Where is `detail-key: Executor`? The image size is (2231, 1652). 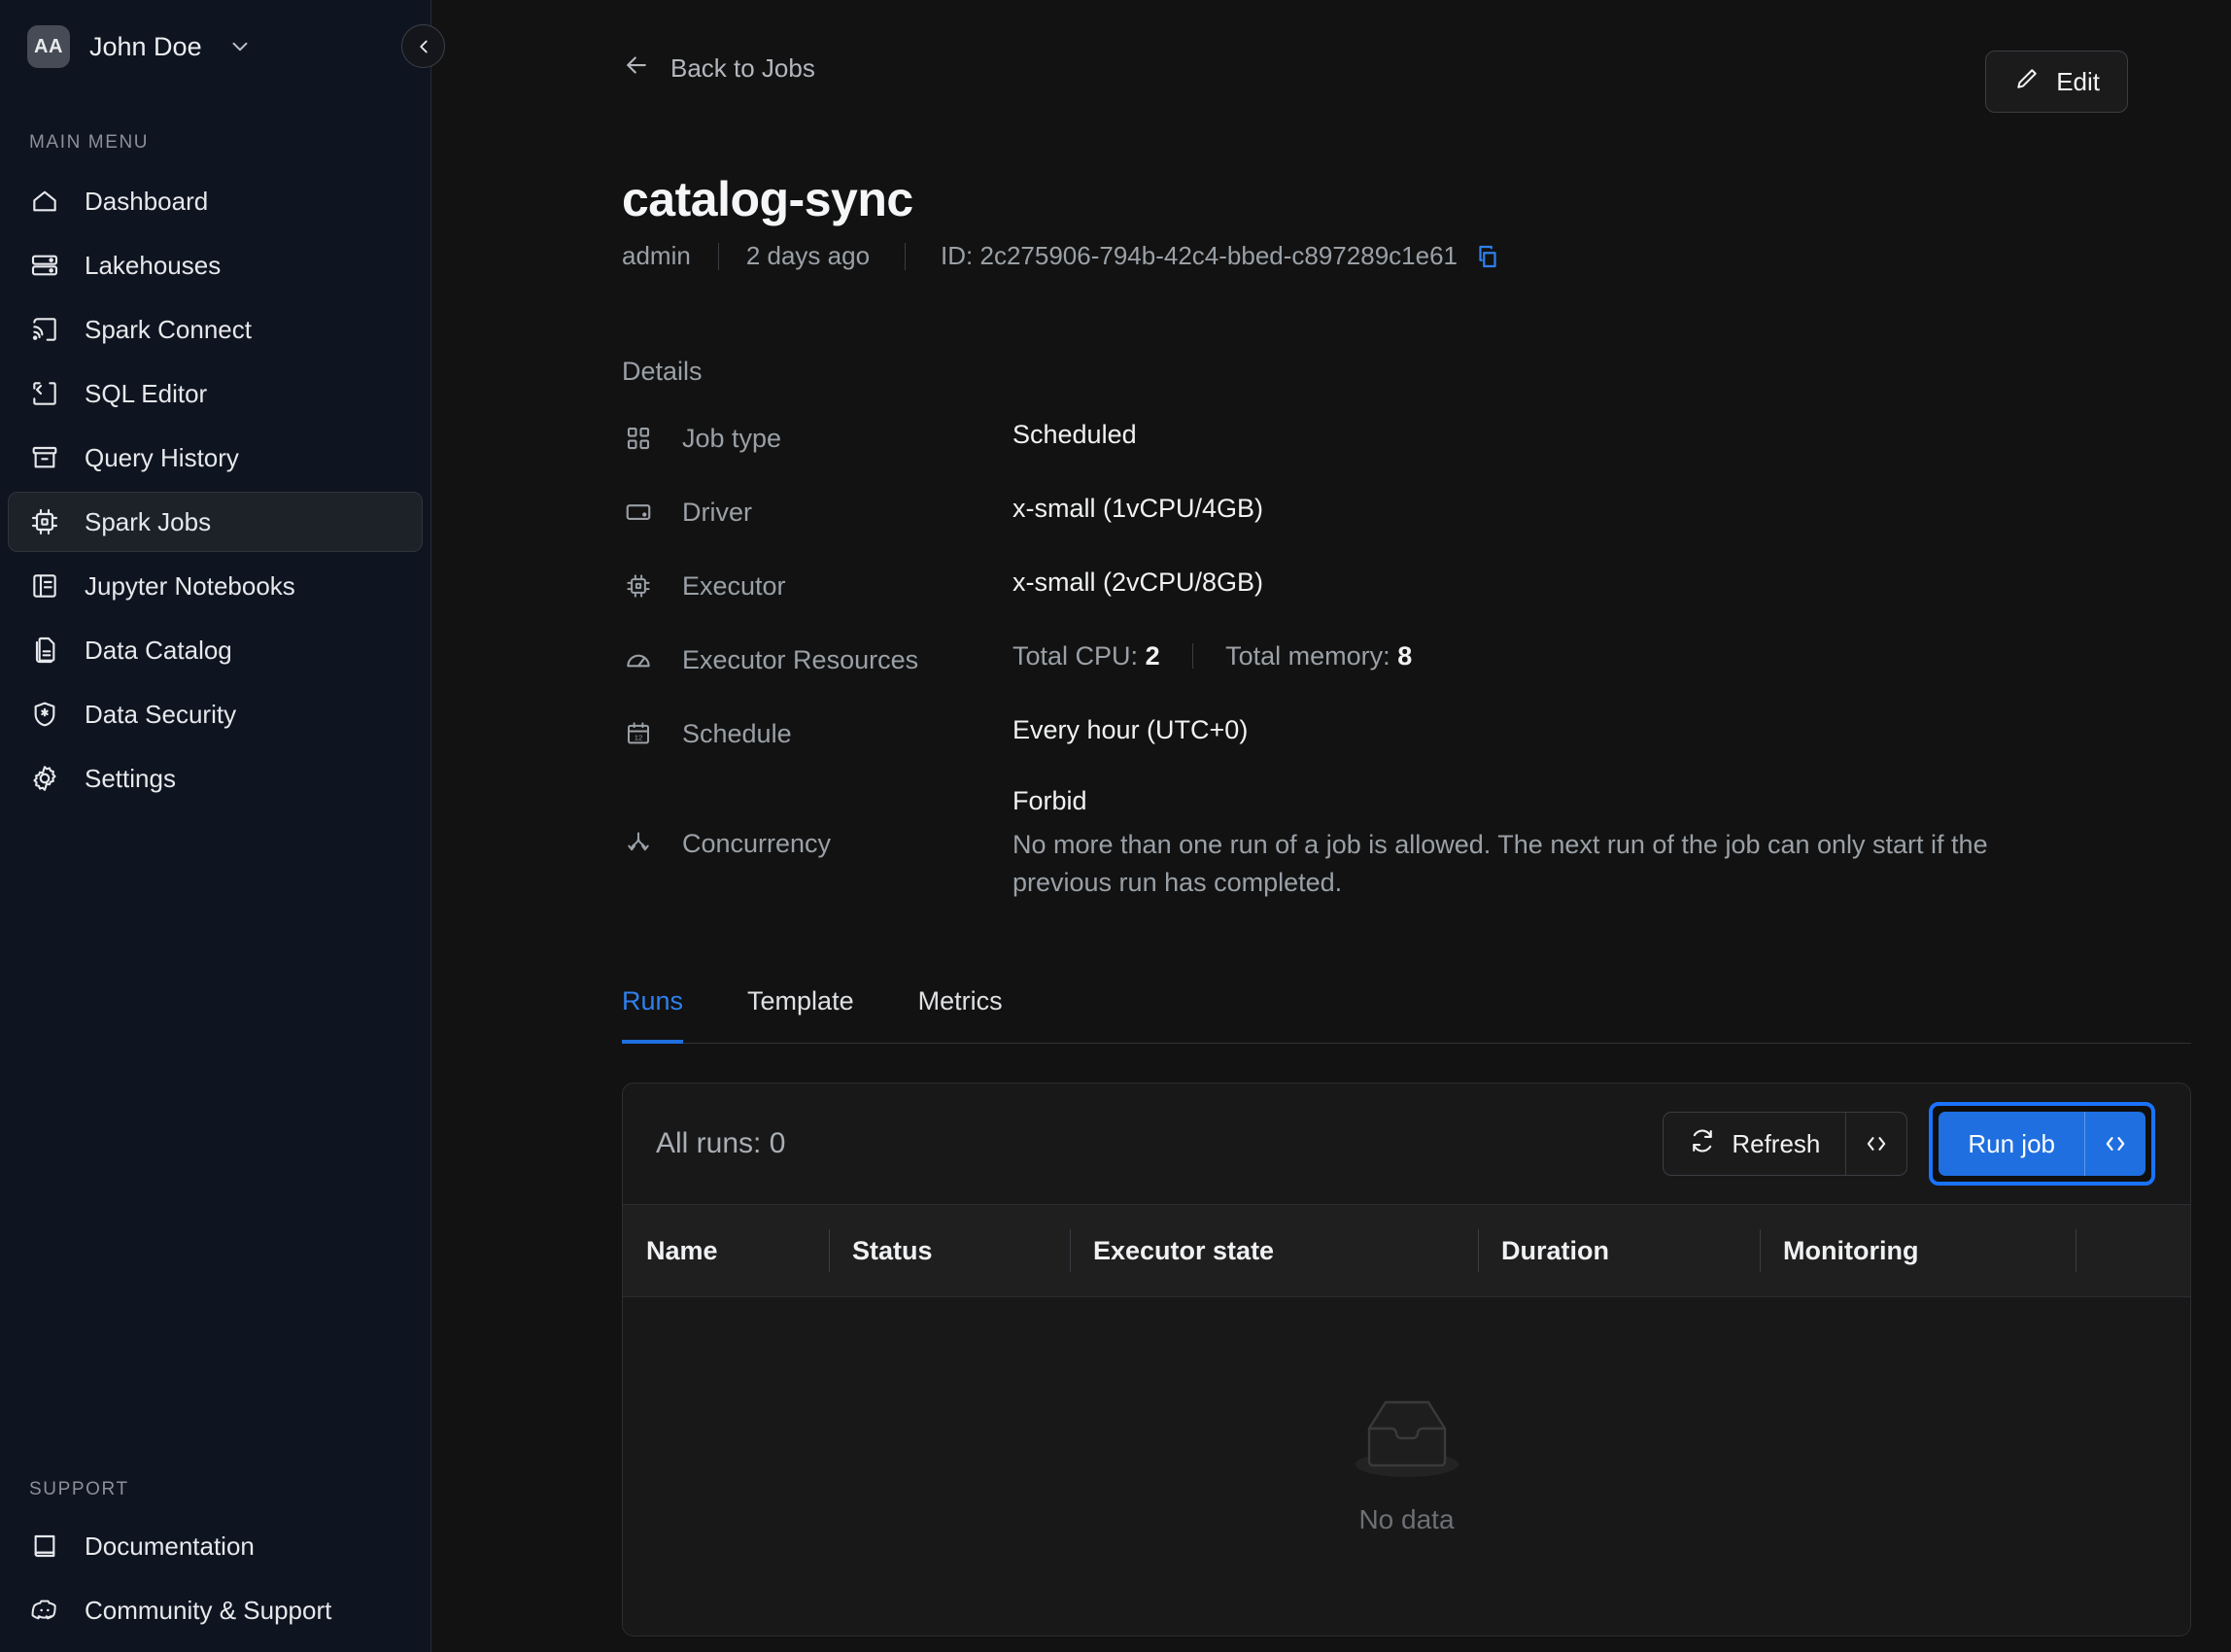 detail-key: Executor is located at coordinates (734, 585).